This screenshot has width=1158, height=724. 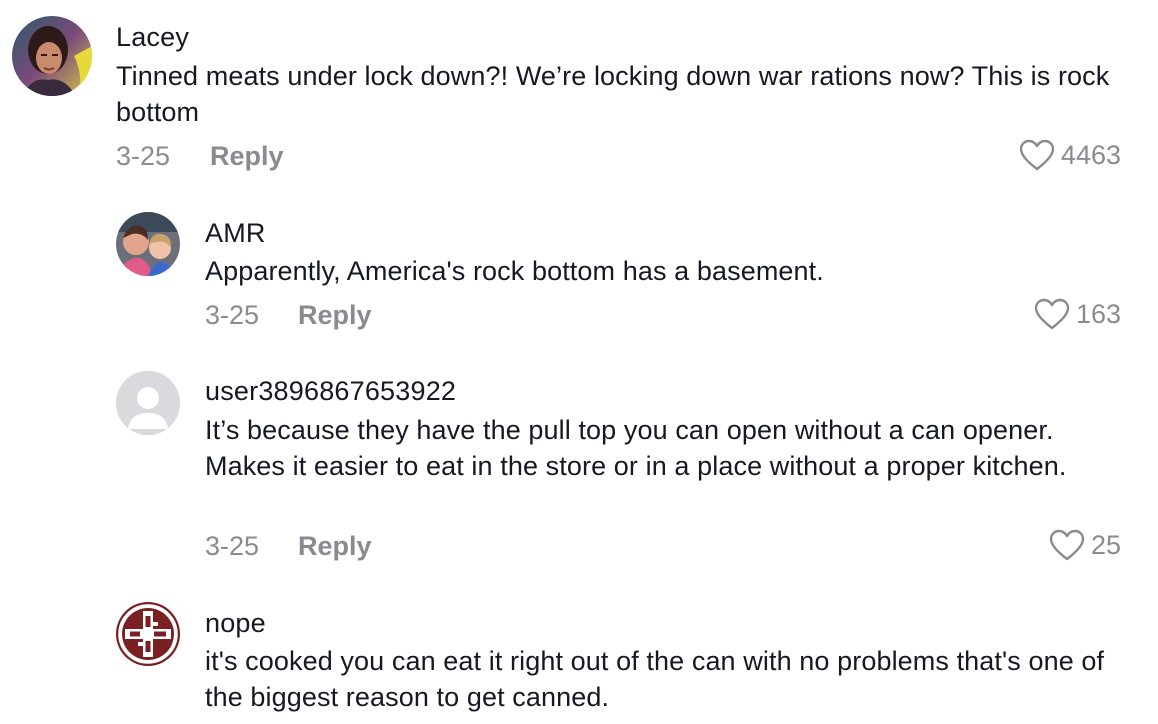 I want to click on like-button: 163, so click(x=1077, y=314).